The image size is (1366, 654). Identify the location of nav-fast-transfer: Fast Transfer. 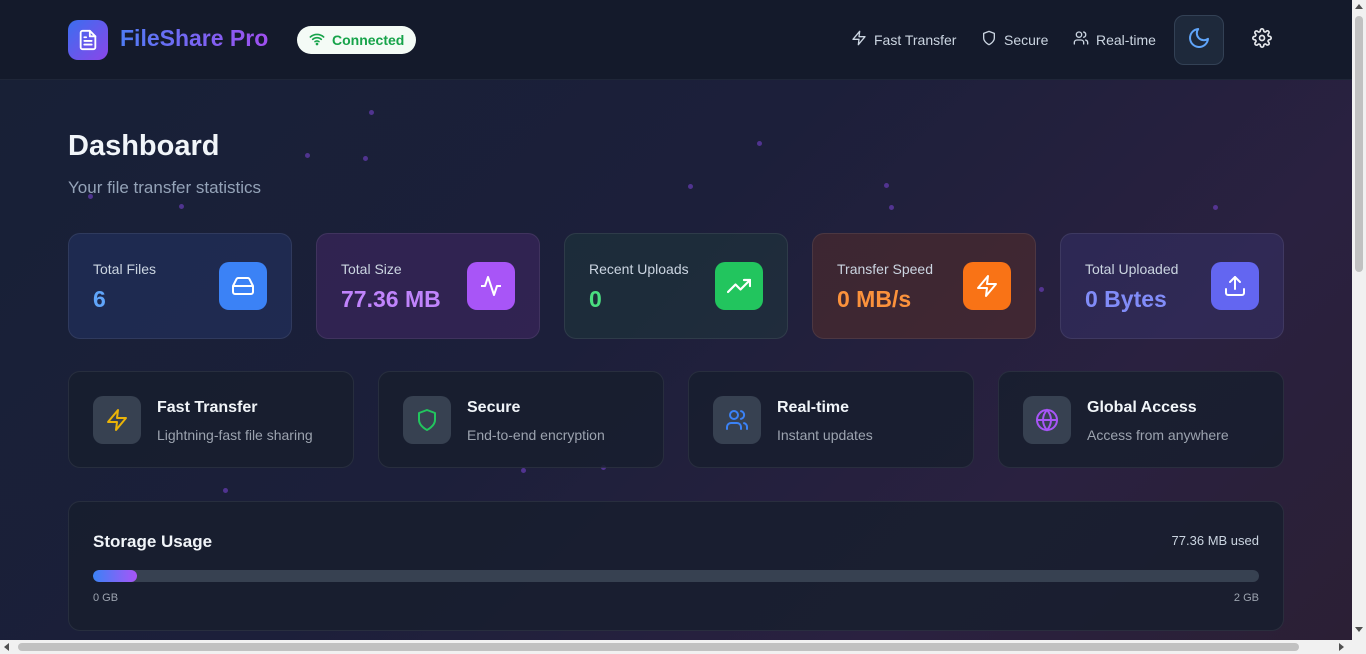
(903, 39).